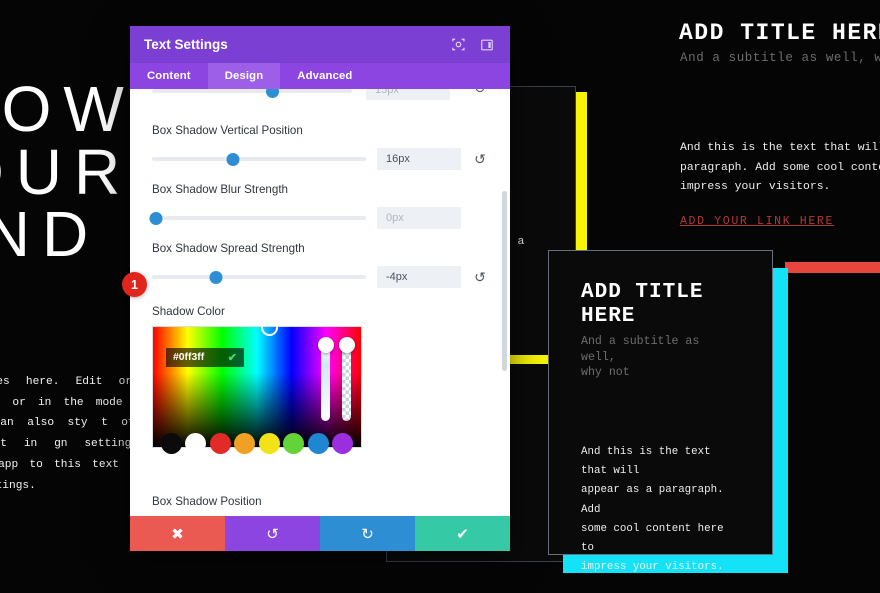 The image size is (880, 593). I want to click on redo-button: ↻, so click(367, 533).